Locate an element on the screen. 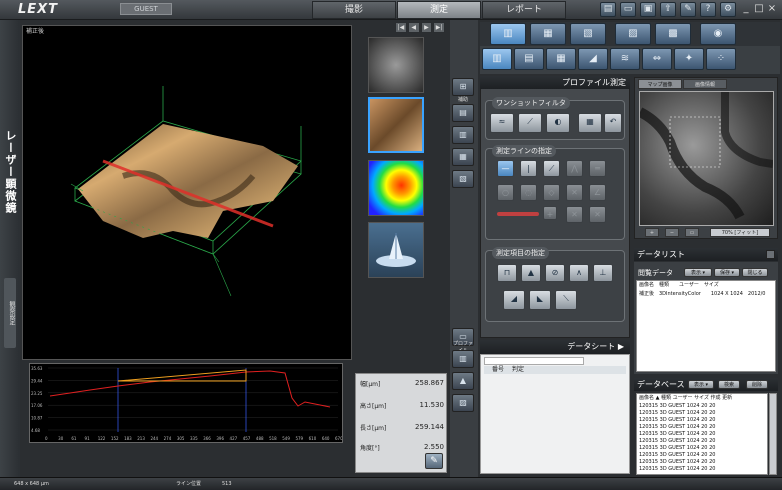 Image resolution: width=782 pixels, height=490 pixels. datasheet-input is located at coordinates (534, 361).